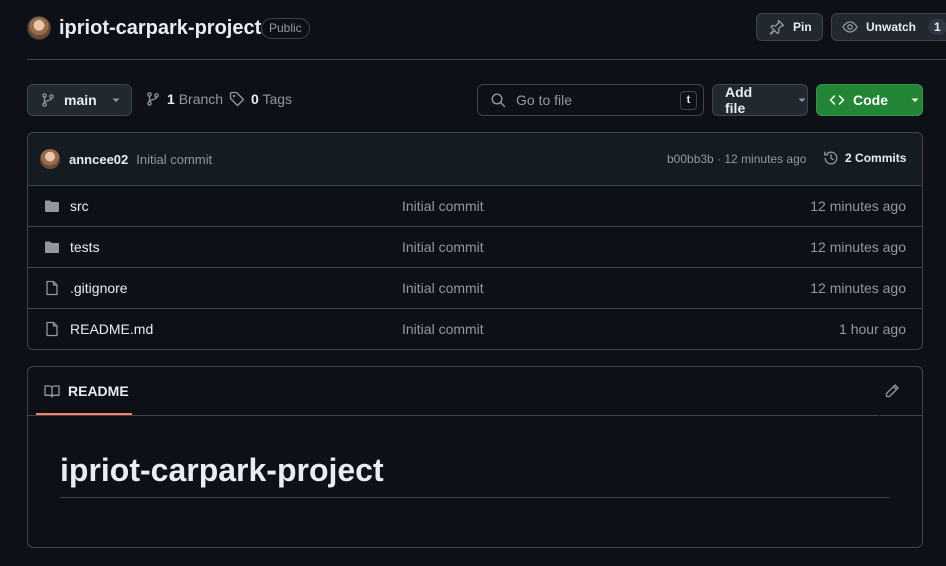 The width and height of the screenshot is (946, 566). Describe the element at coordinates (789, 27) in the screenshot. I see `pin-button: Pin` at that location.